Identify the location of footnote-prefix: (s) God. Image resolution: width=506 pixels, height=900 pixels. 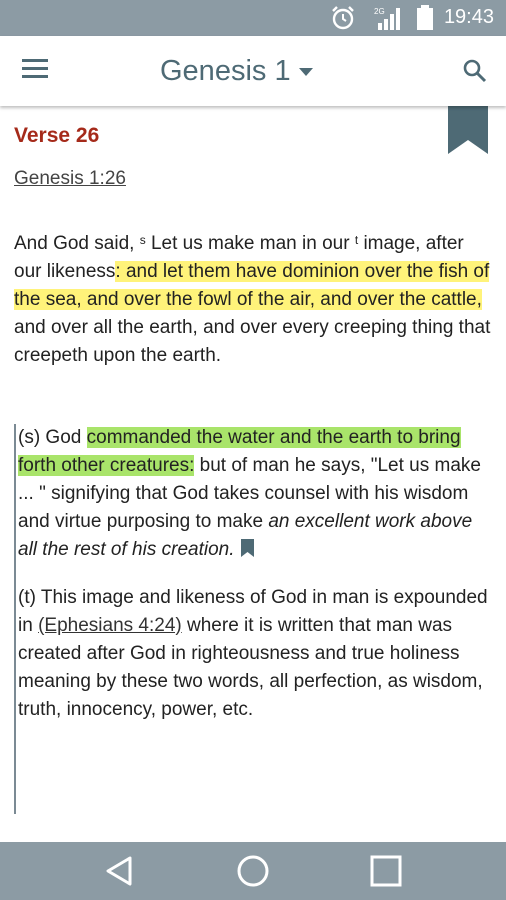
(50, 437).